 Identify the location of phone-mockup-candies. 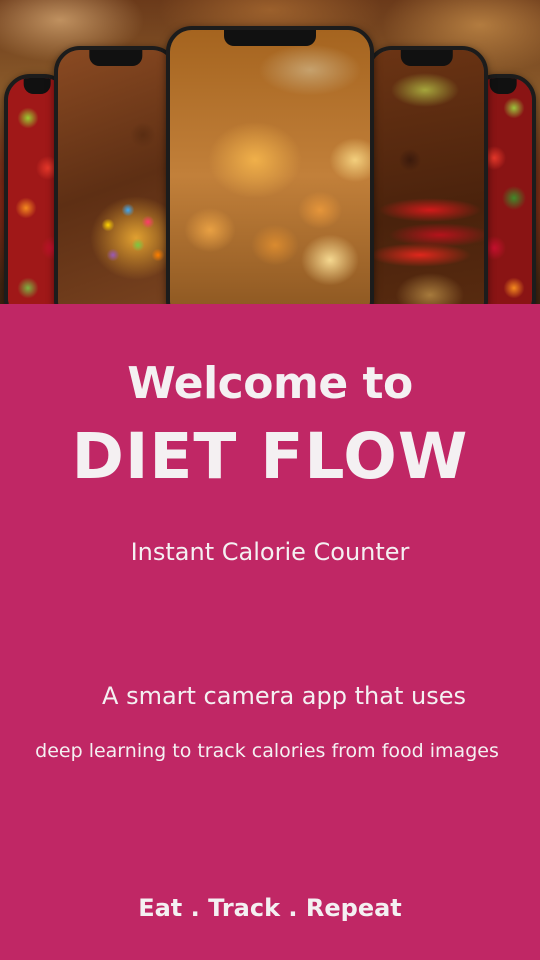
(116, 175).